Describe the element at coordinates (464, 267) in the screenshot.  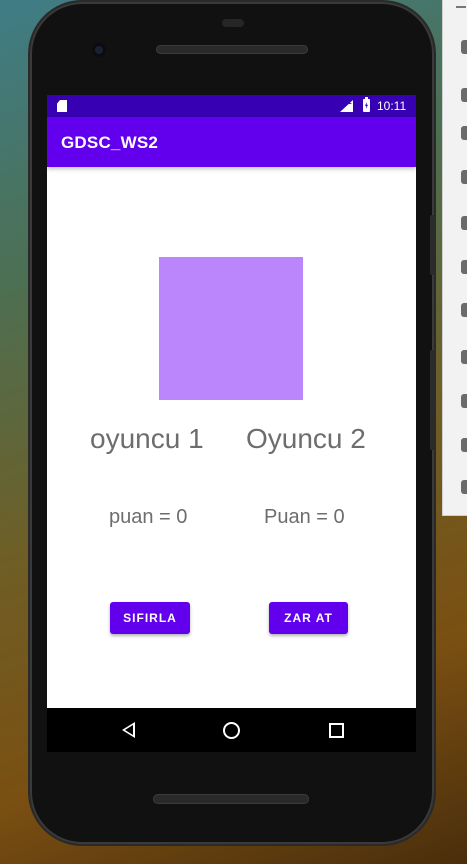
I see `camera-icon` at that location.